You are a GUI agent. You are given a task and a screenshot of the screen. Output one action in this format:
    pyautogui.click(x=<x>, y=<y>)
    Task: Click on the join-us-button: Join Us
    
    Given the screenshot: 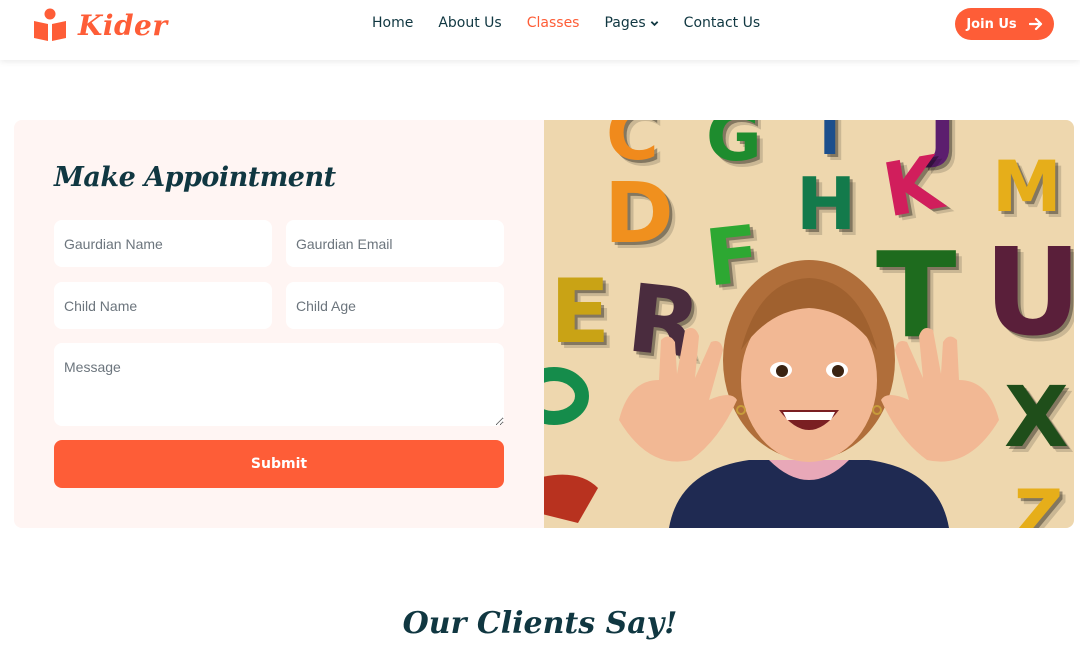 What is the action you would take?
    pyautogui.click(x=1004, y=24)
    